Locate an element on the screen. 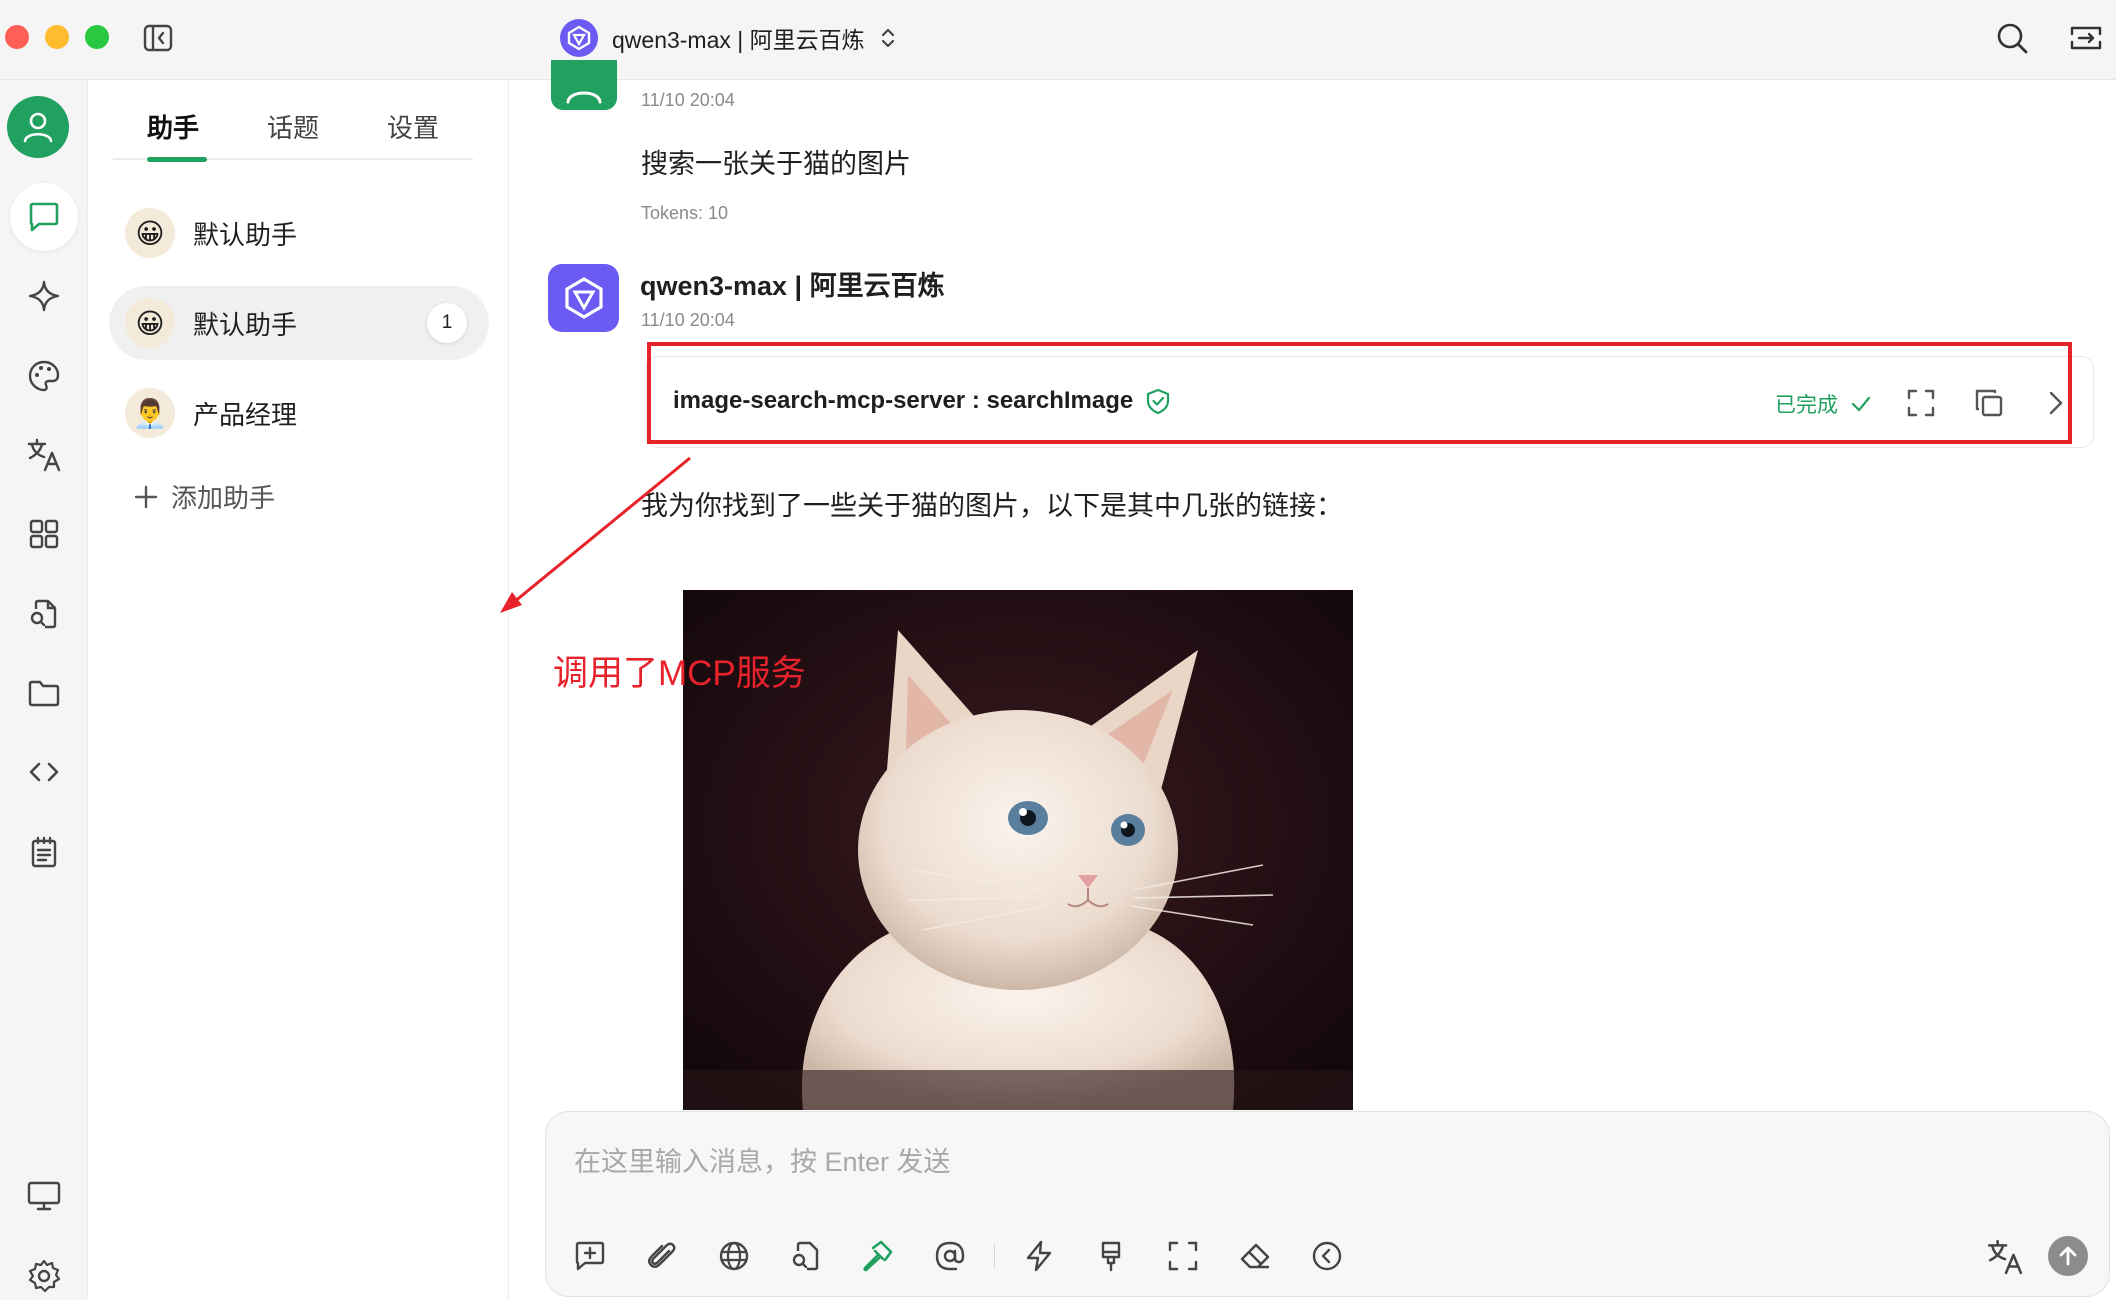  mention-icon is located at coordinates (950, 1256).